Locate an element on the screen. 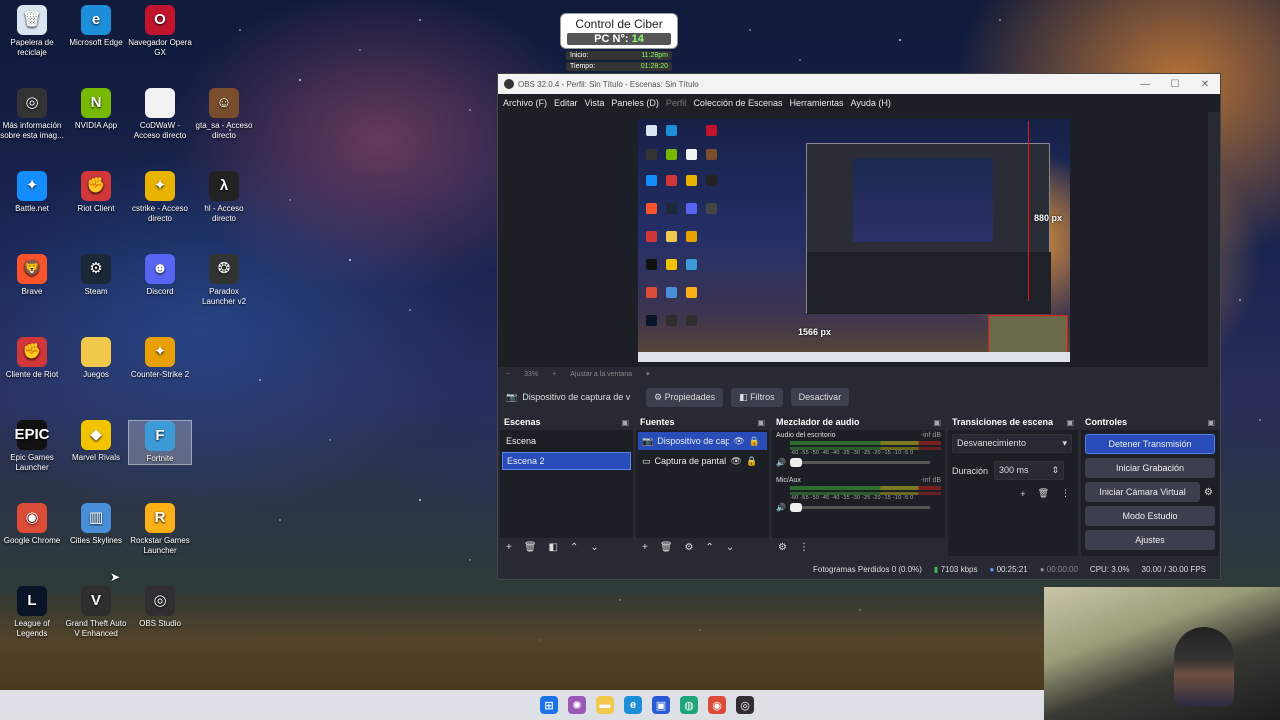  desktop-icon: L League of Legends is located at coordinates (32, 612).